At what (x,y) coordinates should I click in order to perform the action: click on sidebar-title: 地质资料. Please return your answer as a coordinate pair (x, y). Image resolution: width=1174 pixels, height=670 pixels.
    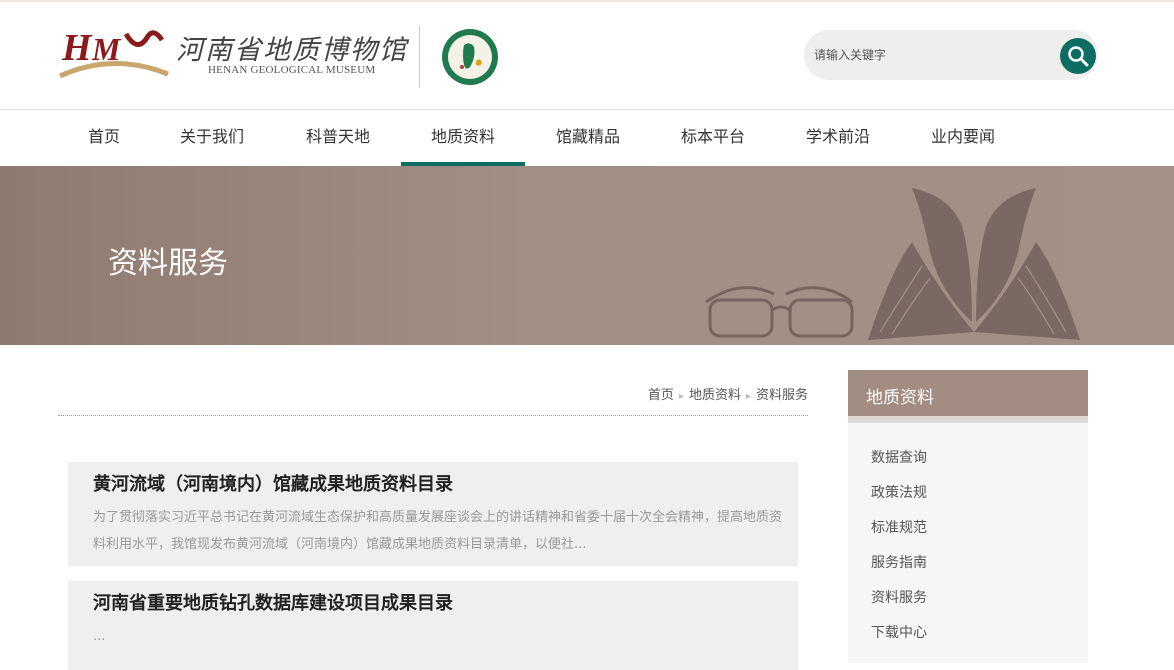
    Looking at the image, I should click on (900, 398).